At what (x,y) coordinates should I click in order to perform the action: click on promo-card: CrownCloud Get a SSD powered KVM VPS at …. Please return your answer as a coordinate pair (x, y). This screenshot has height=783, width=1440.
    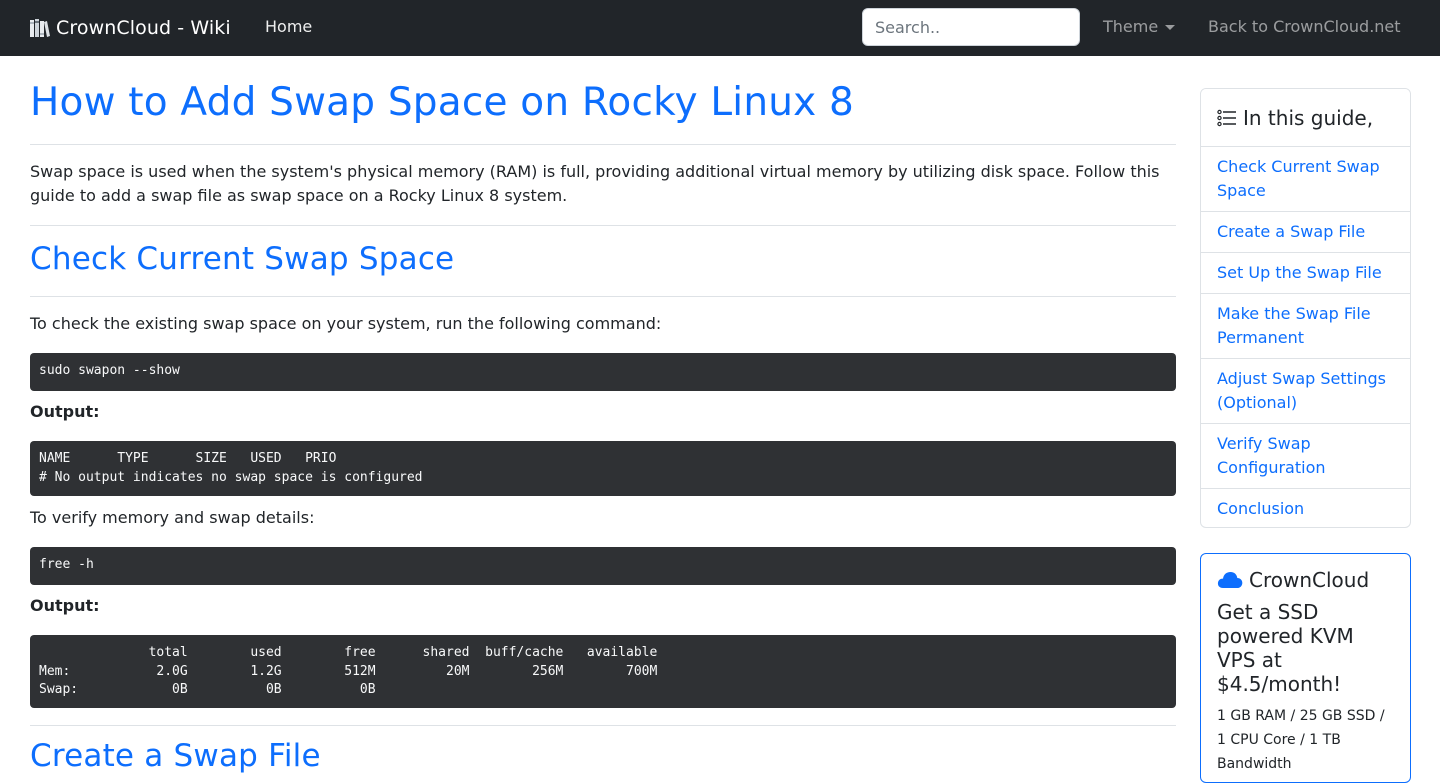
    Looking at the image, I should click on (1305, 668).